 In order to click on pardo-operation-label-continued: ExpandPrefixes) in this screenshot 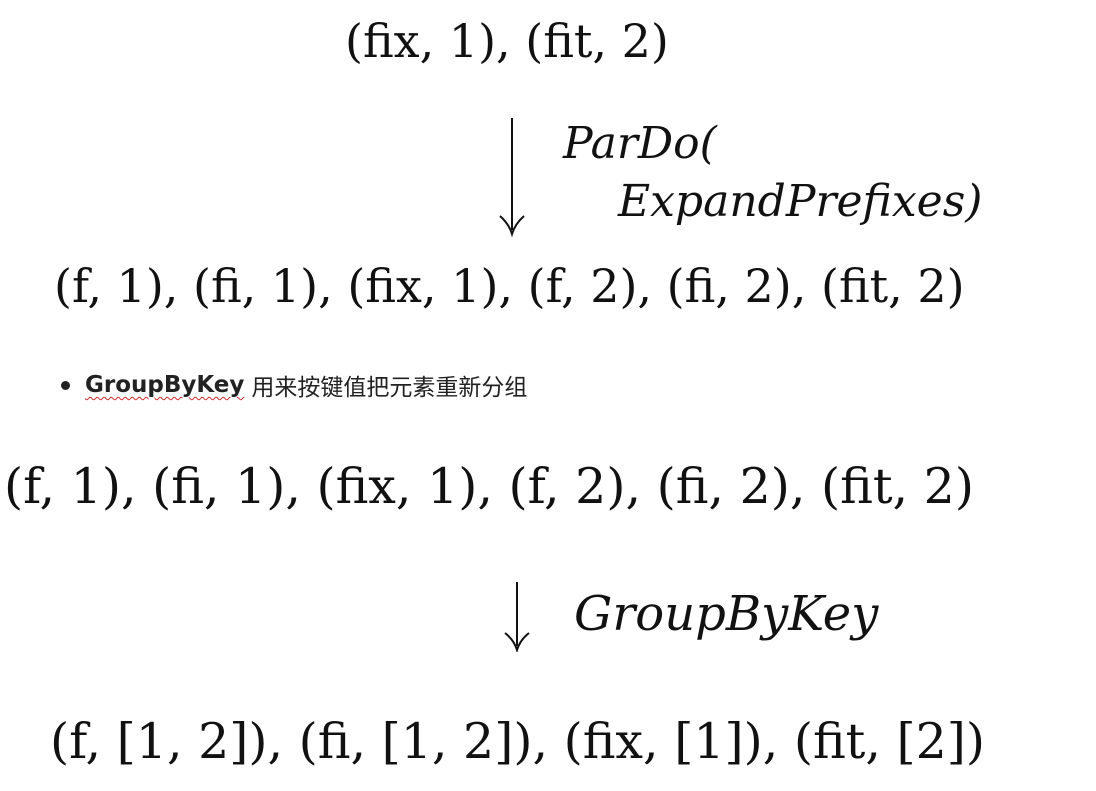, I will do `click(800, 201)`.